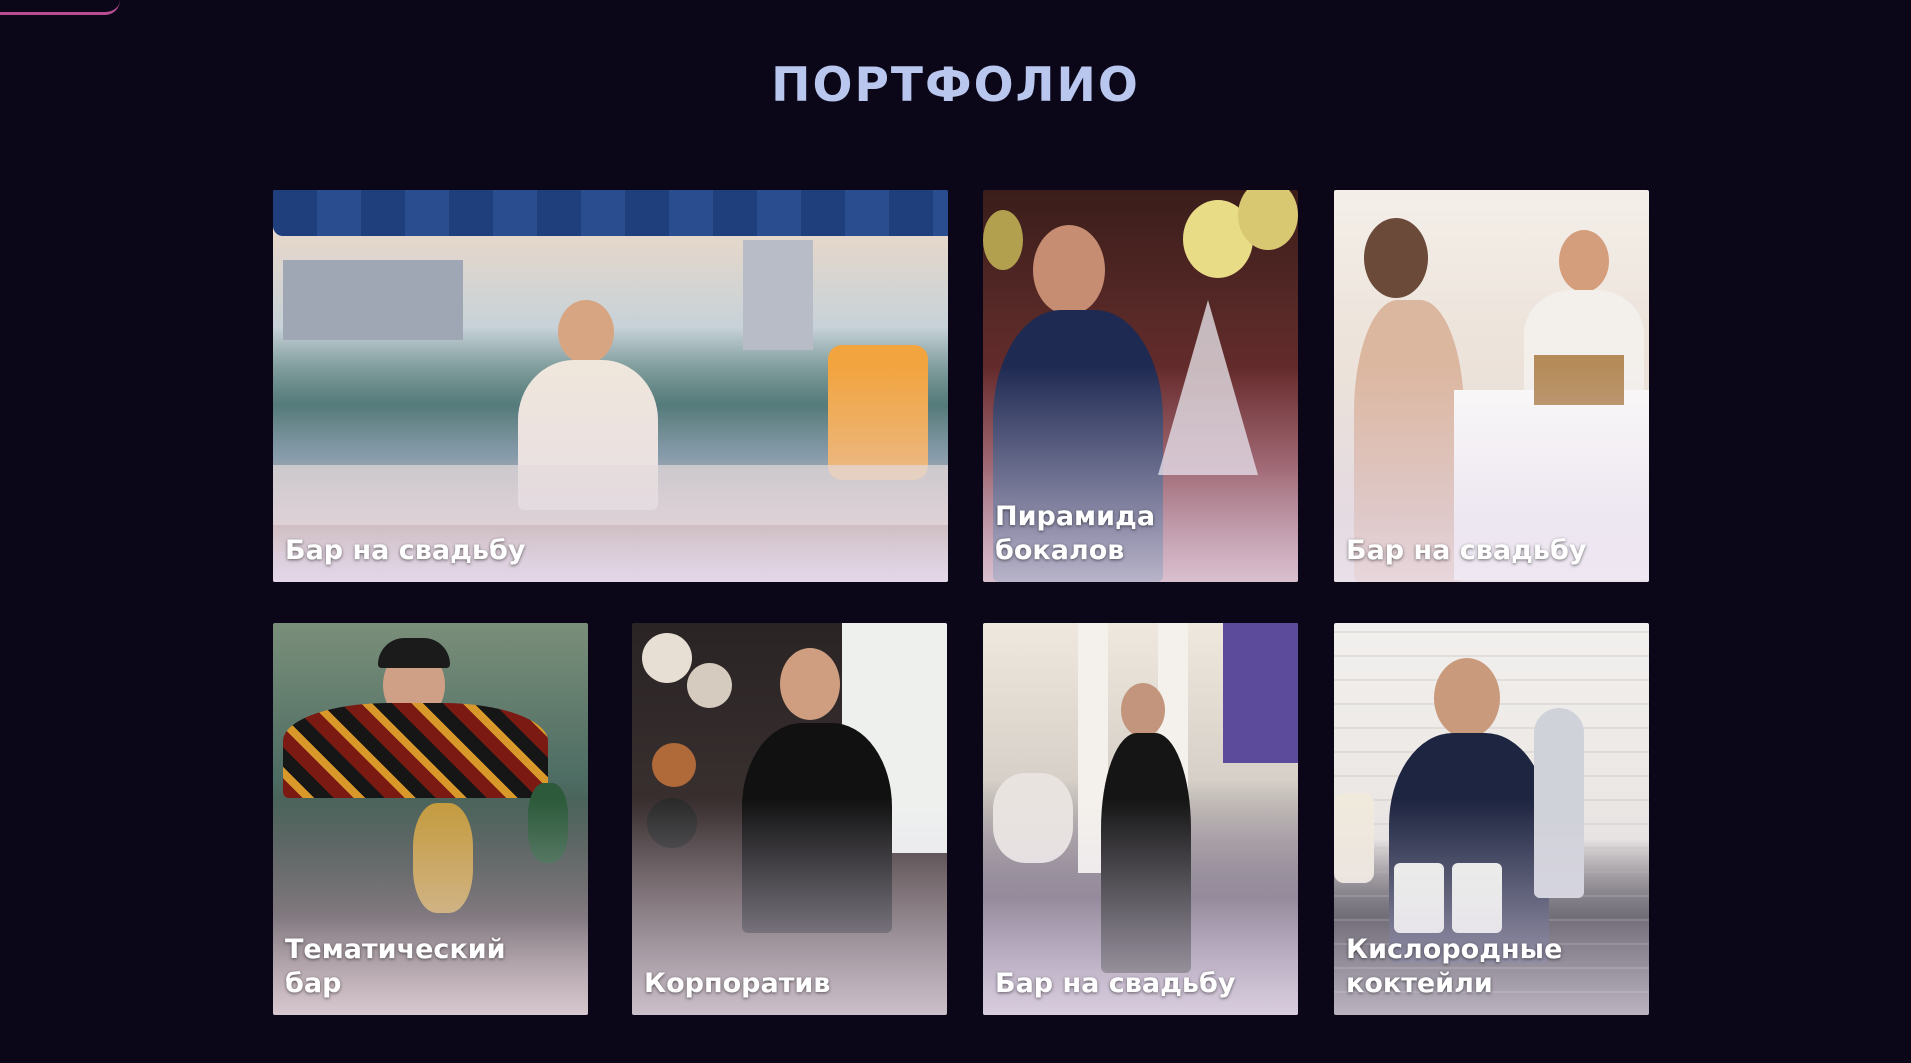 This screenshot has height=1063, width=1911. I want to click on portfolio-card-corporate: Корпоратив, so click(789, 819).